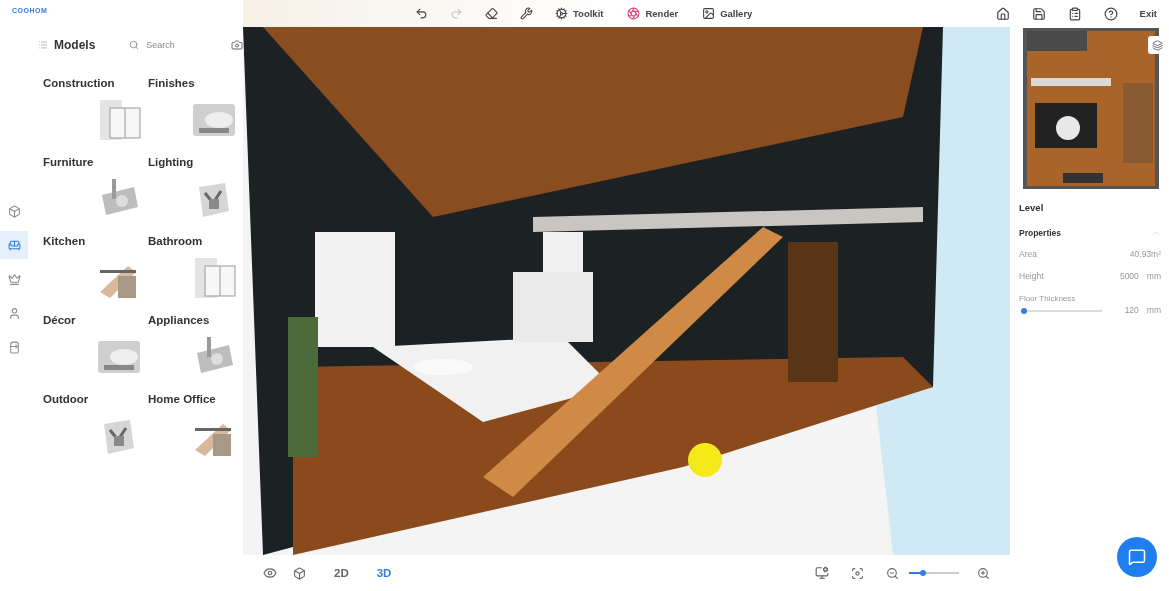 The image size is (1169, 591). What do you see at coordinates (95, 83) in the screenshot?
I see `category-label: Construction` at bounding box center [95, 83].